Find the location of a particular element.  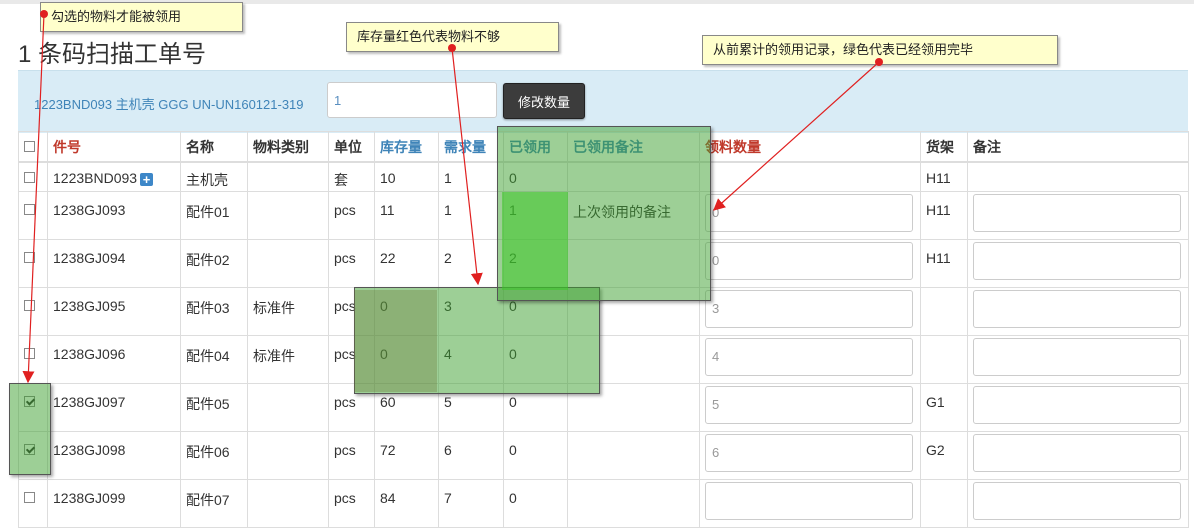

checkbox-arrow is located at coordinates (33, 198).